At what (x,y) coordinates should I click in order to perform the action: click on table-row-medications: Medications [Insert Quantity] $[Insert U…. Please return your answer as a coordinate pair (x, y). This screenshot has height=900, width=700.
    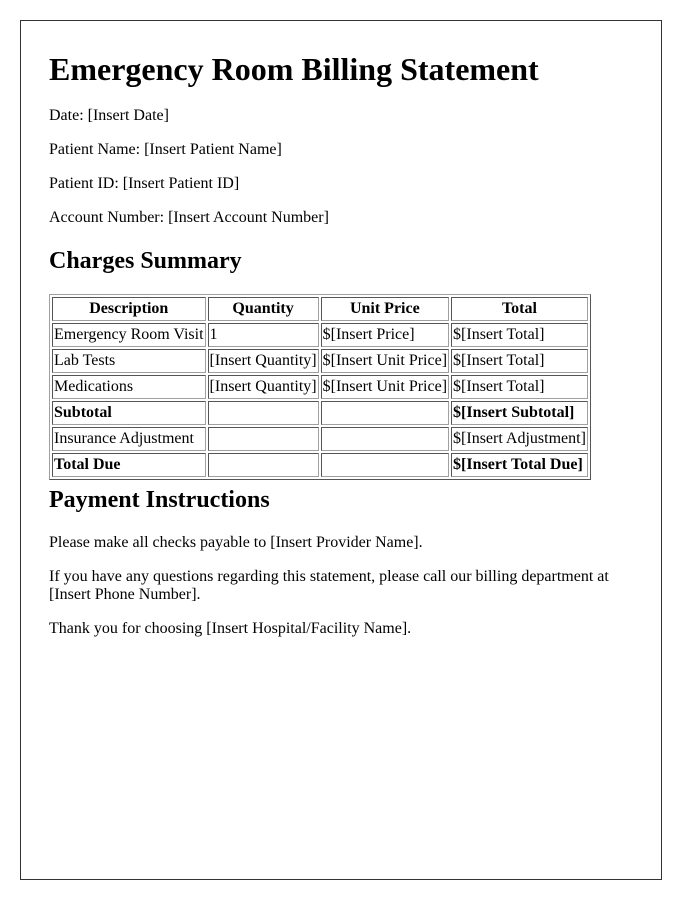
    Looking at the image, I should click on (320, 387).